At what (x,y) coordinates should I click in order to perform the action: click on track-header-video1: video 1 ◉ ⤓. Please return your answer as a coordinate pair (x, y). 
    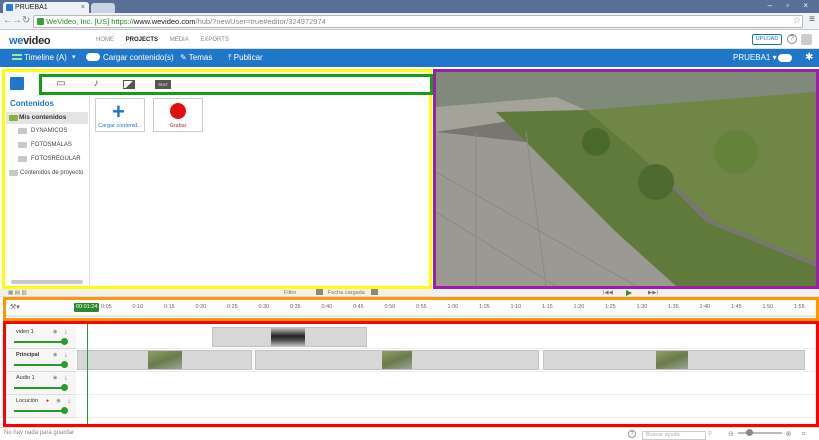
    Looking at the image, I should click on (41, 337).